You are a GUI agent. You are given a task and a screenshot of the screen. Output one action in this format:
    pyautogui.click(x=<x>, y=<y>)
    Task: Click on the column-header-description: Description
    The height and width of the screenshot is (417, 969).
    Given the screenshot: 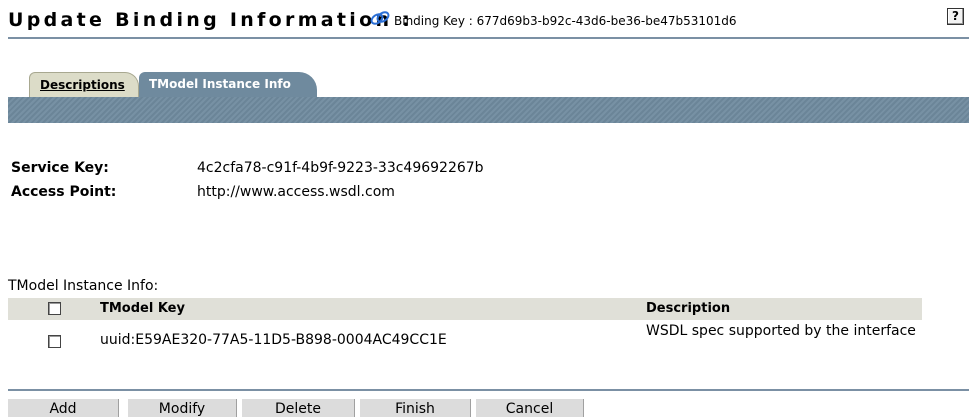 What is the action you would take?
    pyautogui.click(x=688, y=308)
    